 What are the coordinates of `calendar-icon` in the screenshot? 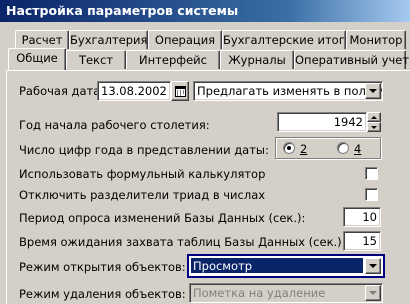 It's located at (180, 91).